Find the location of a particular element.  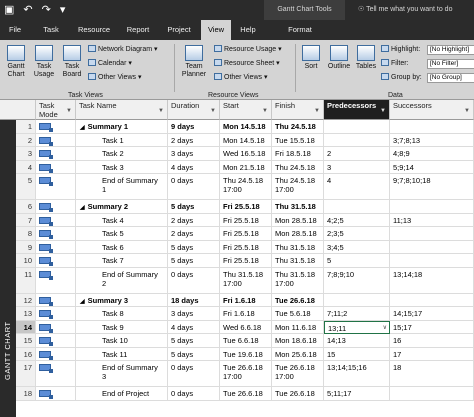

task-name-cell: Task 5 is located at coordinates (122, 234).